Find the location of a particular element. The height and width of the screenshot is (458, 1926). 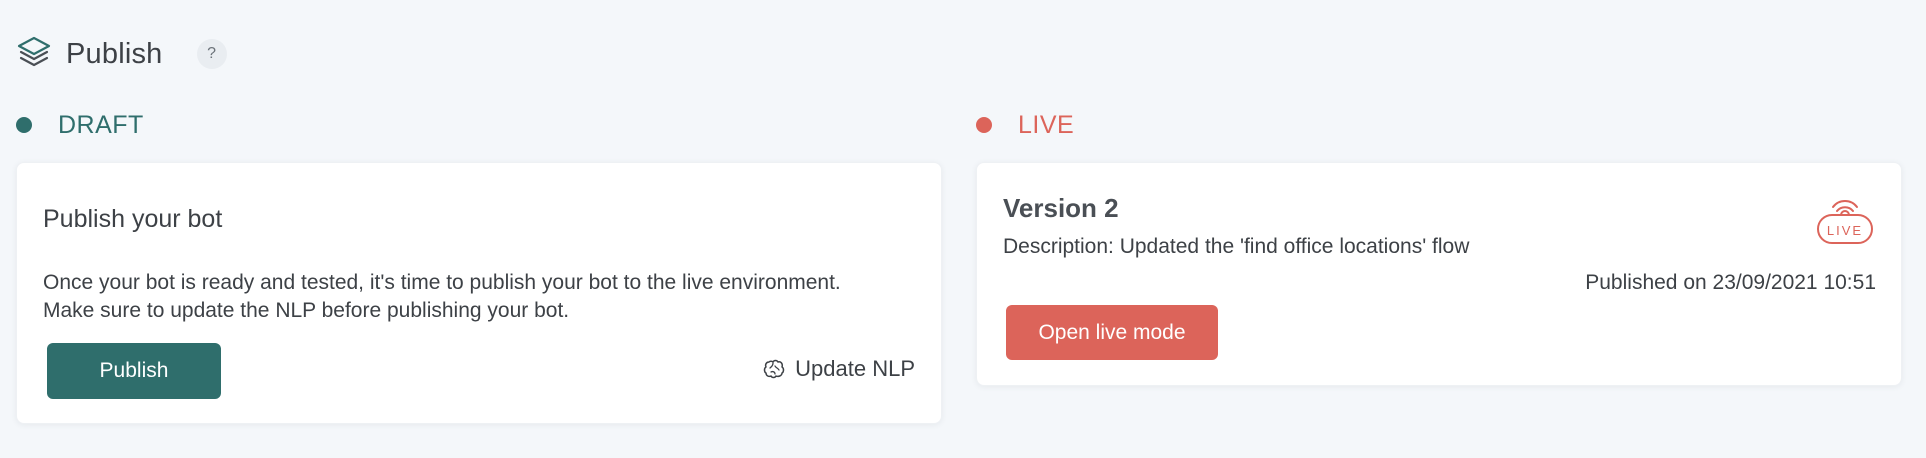

live-status-label: LIVE is located at coordinates (1046, 124).